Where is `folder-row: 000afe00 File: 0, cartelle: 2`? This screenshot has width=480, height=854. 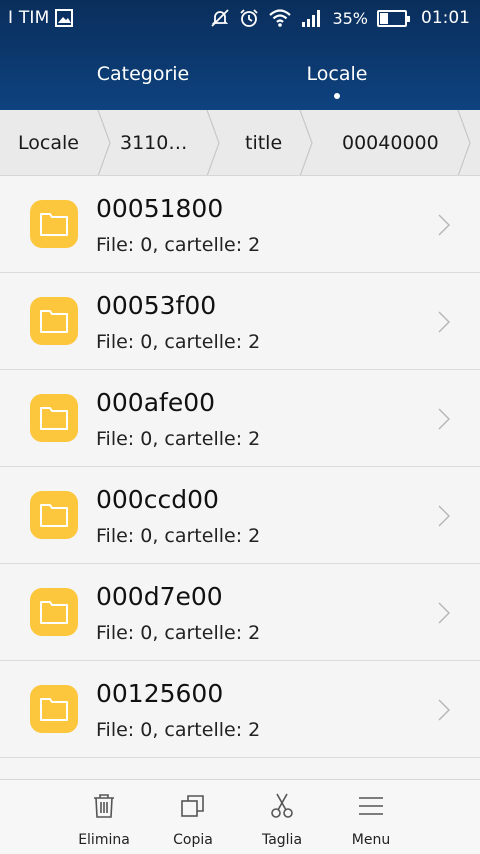 folder-row: 000afe00 File: 0, cartelle: 2 is located at coordinates (240, 418).